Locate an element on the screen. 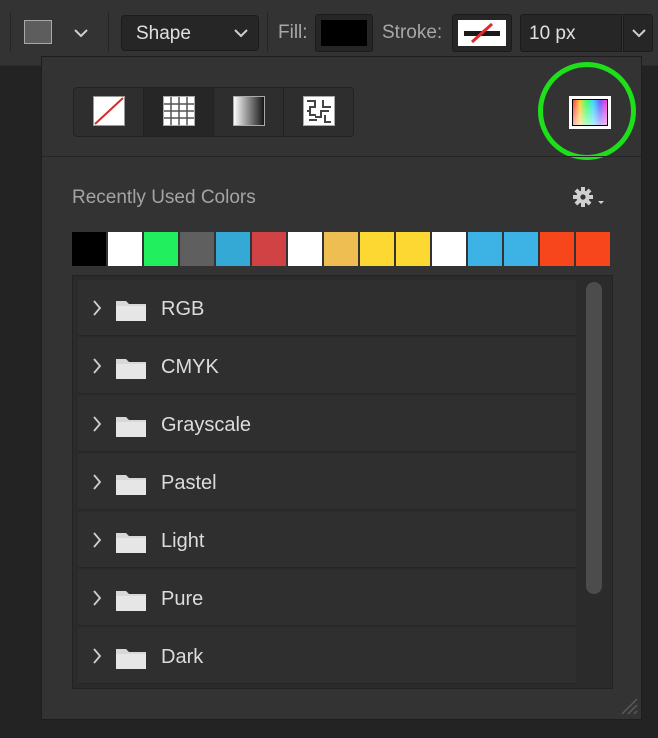 The image size is (658, 738). pattern-button is located at coordinates (318, 112).